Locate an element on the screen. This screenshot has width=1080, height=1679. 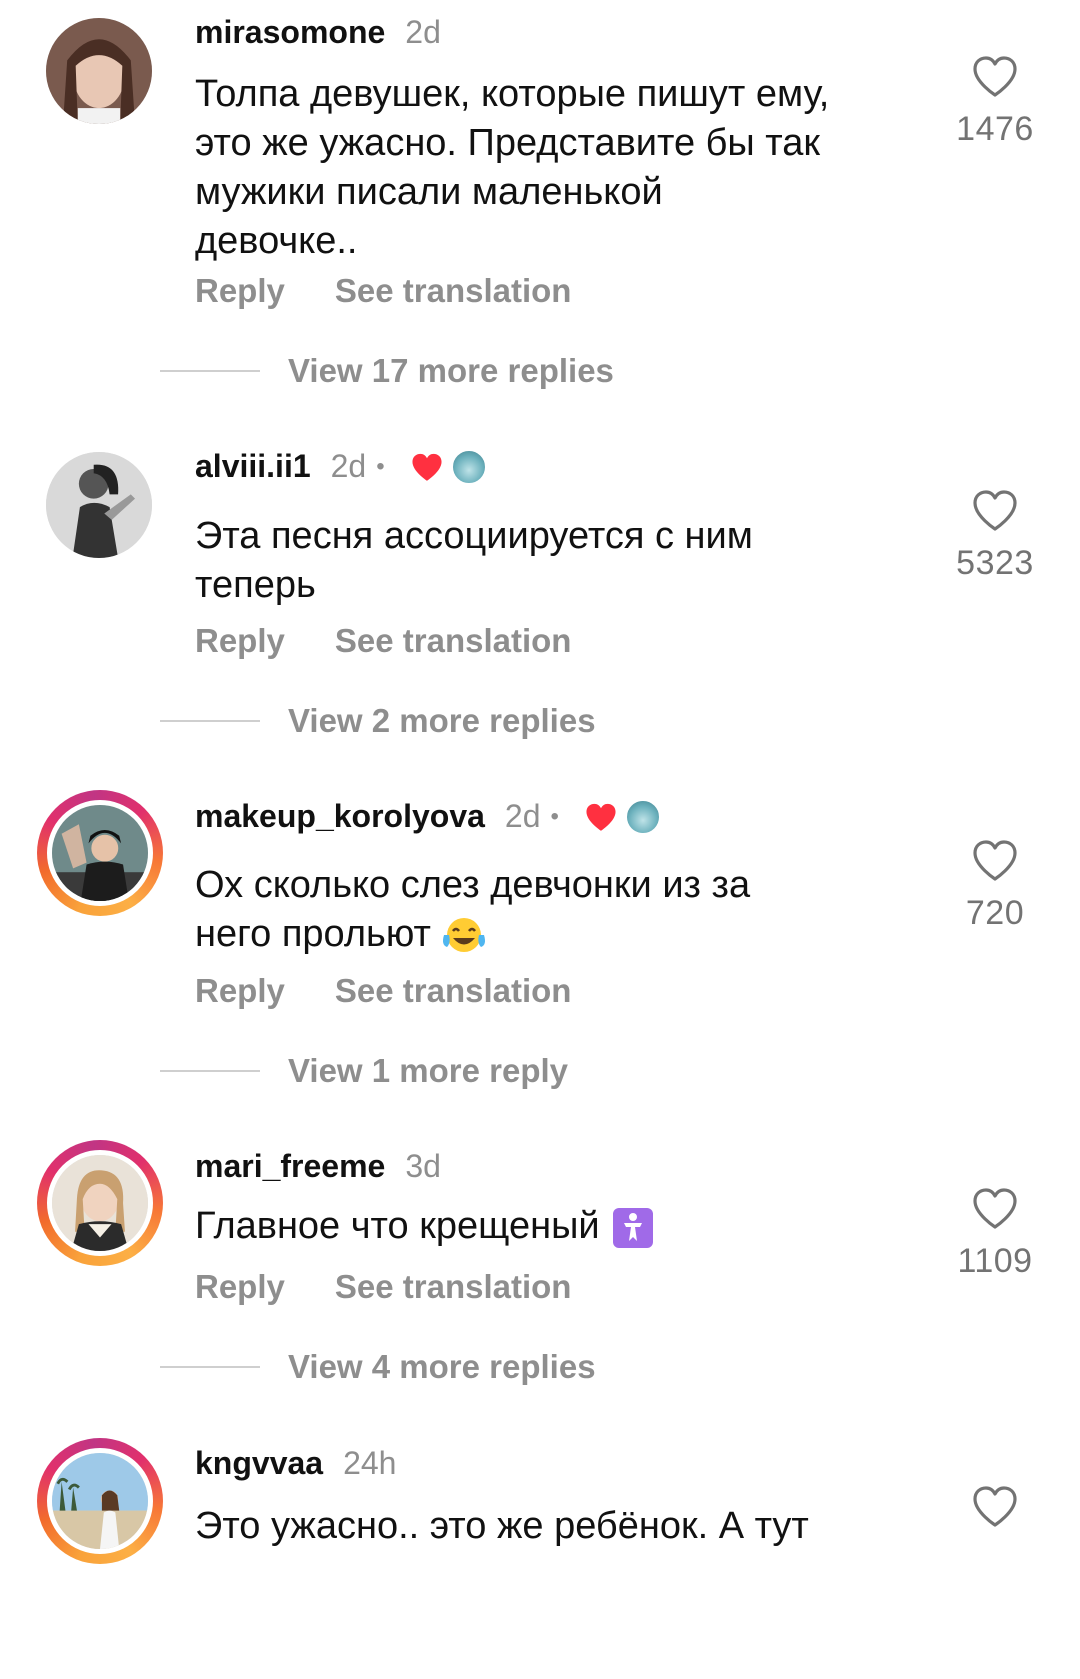
view-more-replies: View 1 more reply is located at coordinates (364, 1071).